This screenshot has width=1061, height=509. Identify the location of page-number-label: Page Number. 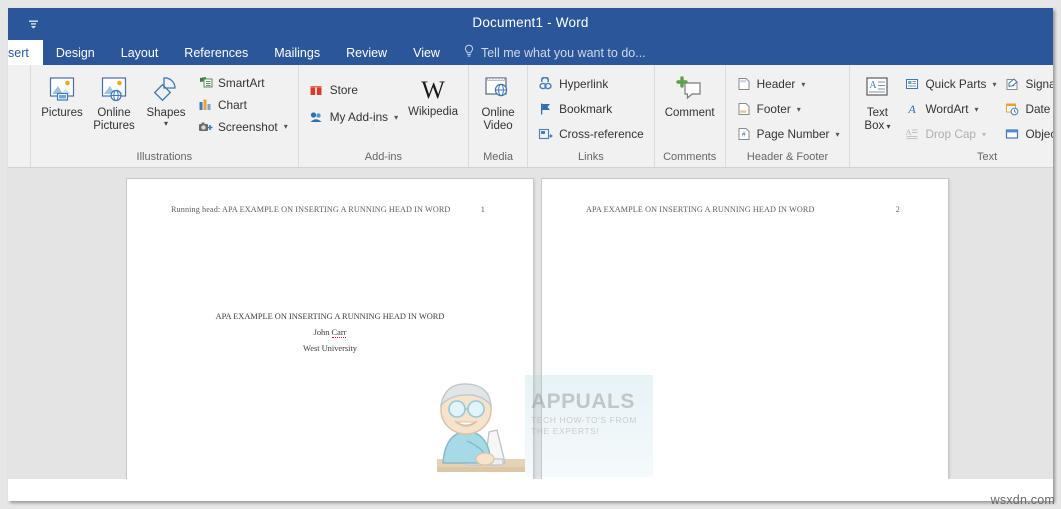
(793, 134).